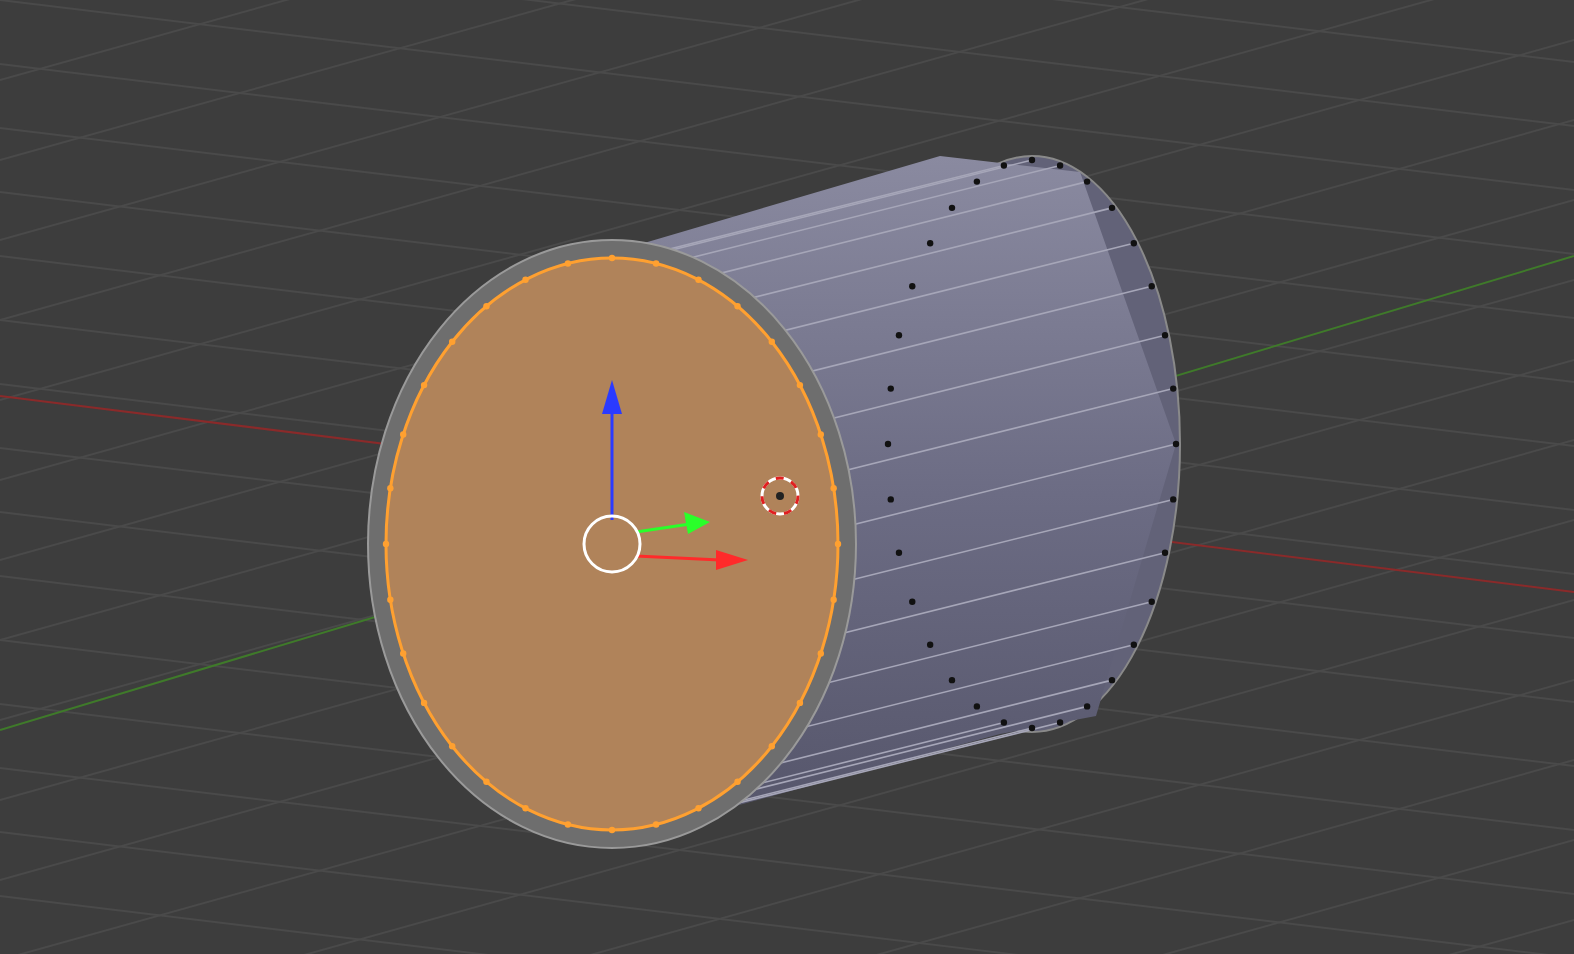 This screenshot has width=1574, height=954. I want to click on transform-gizmo-drawing, so click(665, 477).